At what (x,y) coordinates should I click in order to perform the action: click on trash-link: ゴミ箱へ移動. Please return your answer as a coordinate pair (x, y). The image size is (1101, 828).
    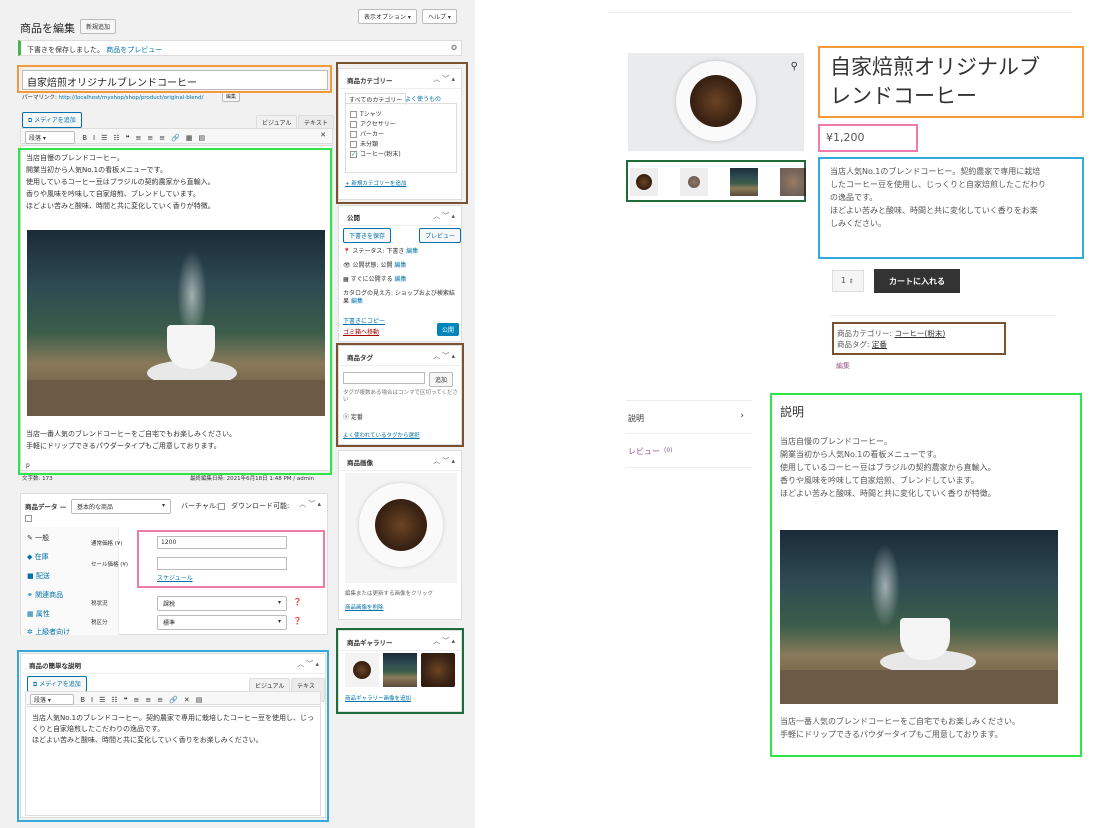
    Looking at the image, I should click on (361, 331).